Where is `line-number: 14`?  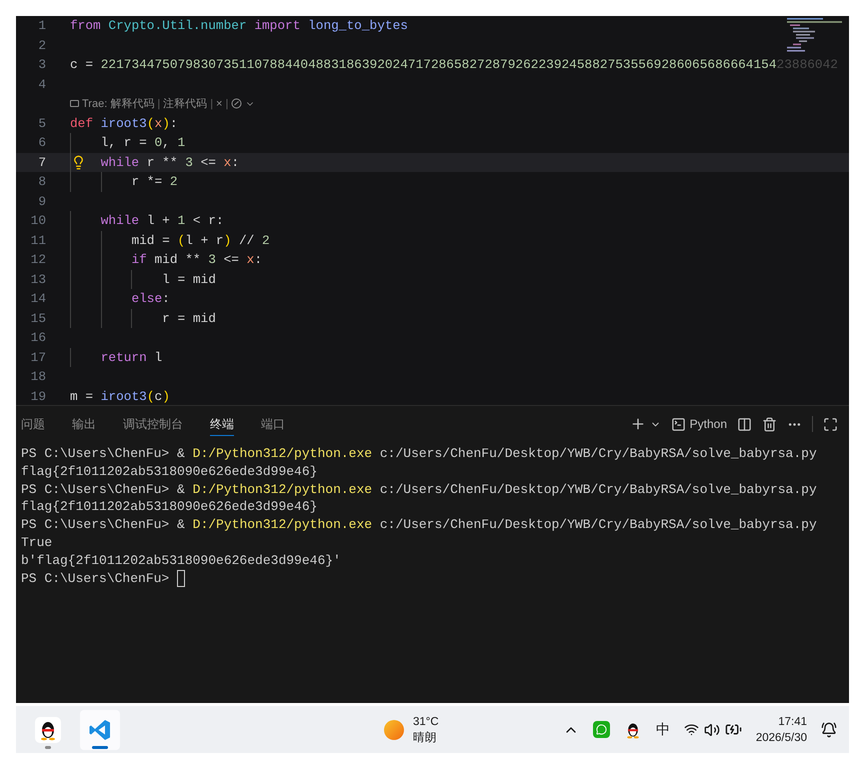
line-number: 14 is located at coordinates (38, 299).